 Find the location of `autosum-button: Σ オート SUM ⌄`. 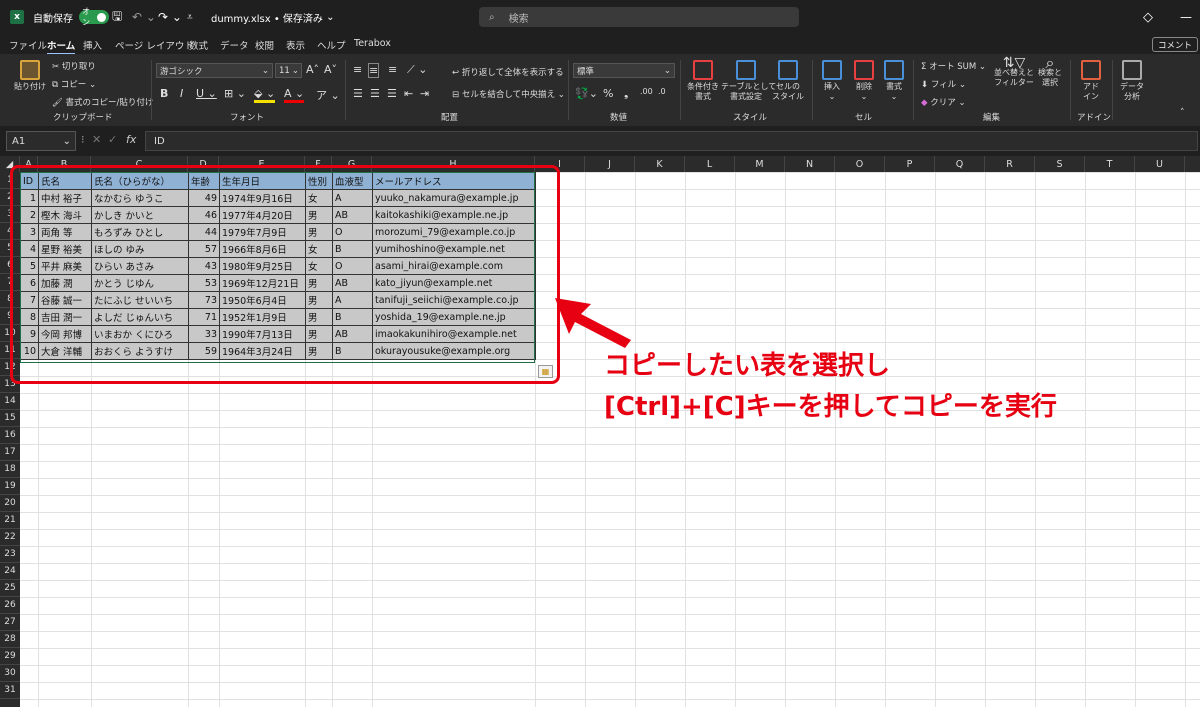

autosum-button: Σ オート SUM ⌄ is located at coordinates (953, 66).